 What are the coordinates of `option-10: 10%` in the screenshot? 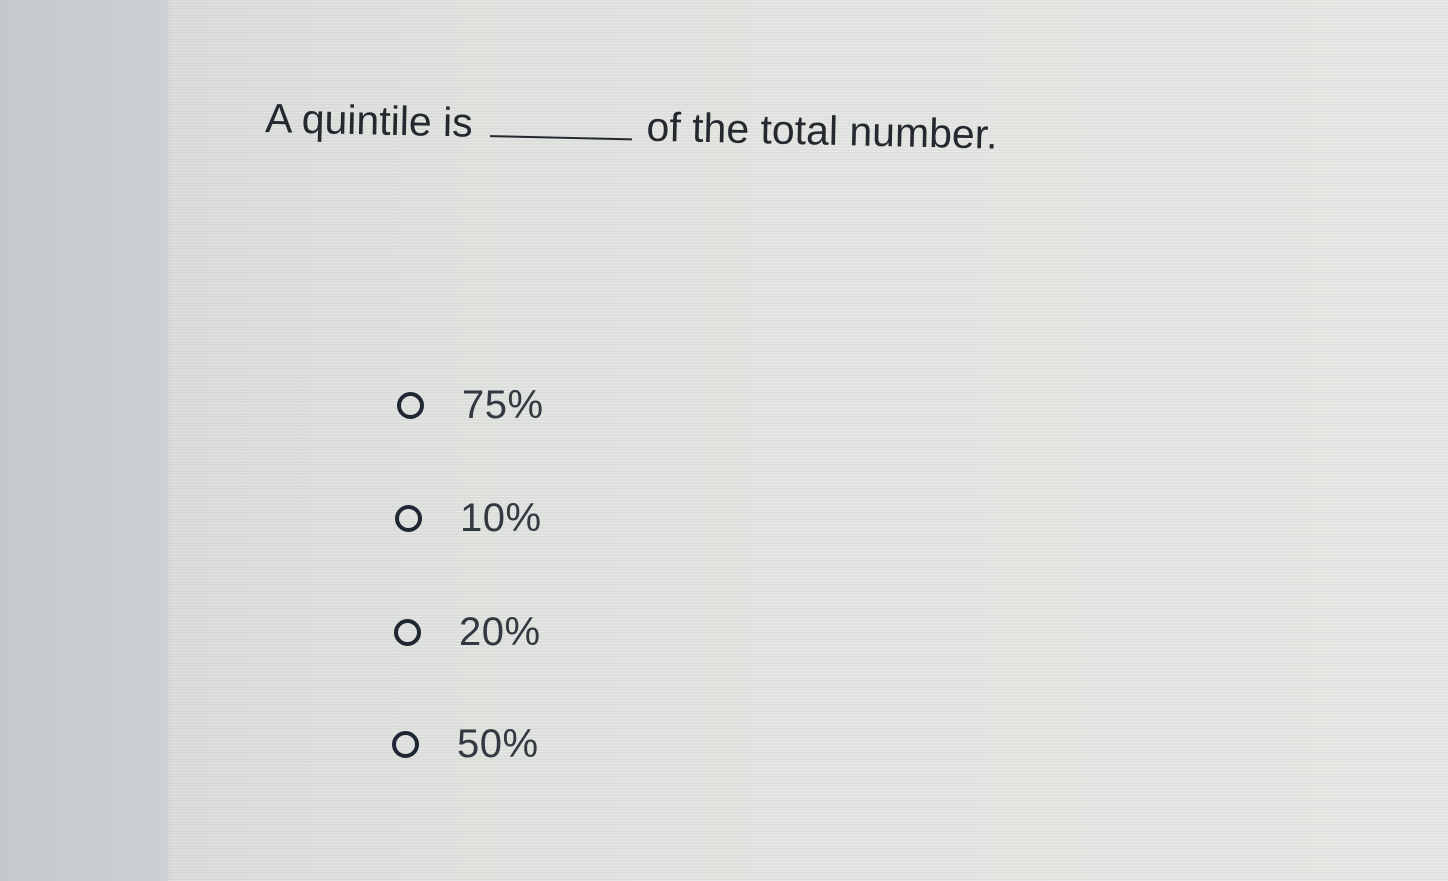 It's located at (468, 518).